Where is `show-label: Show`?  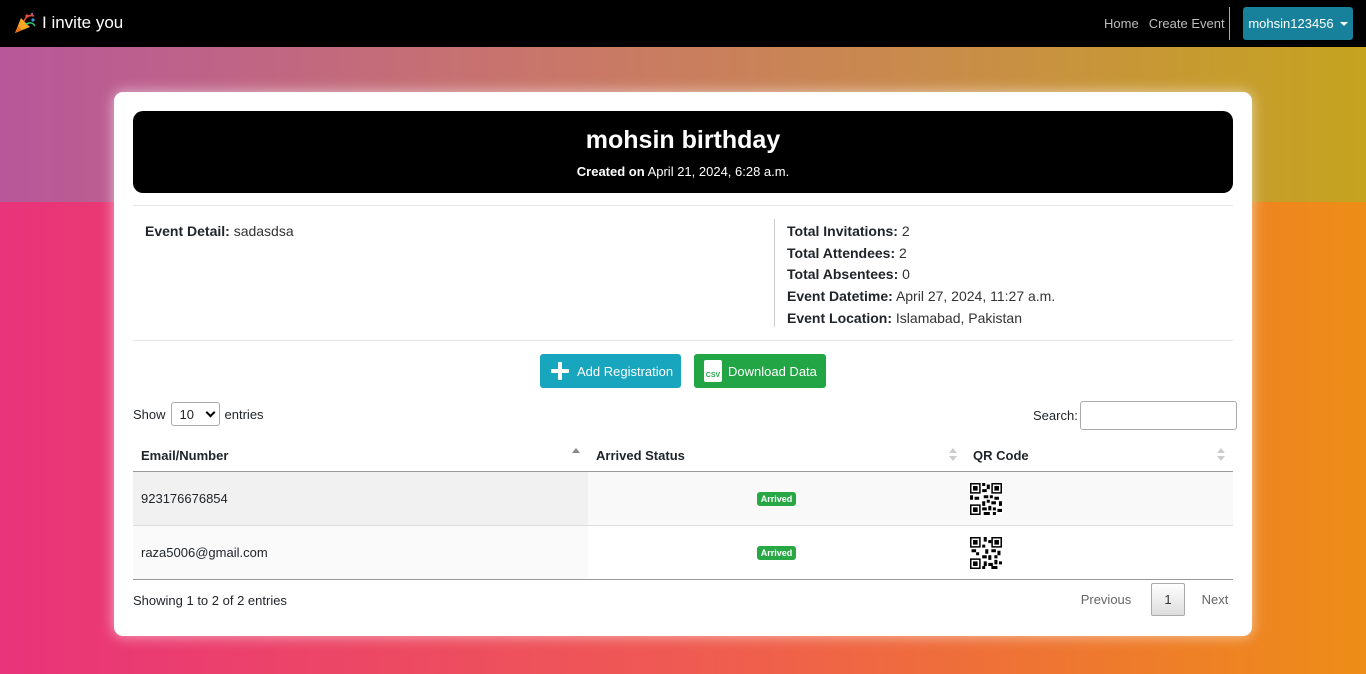 show-label: Show is located at coordinates (149, 414).